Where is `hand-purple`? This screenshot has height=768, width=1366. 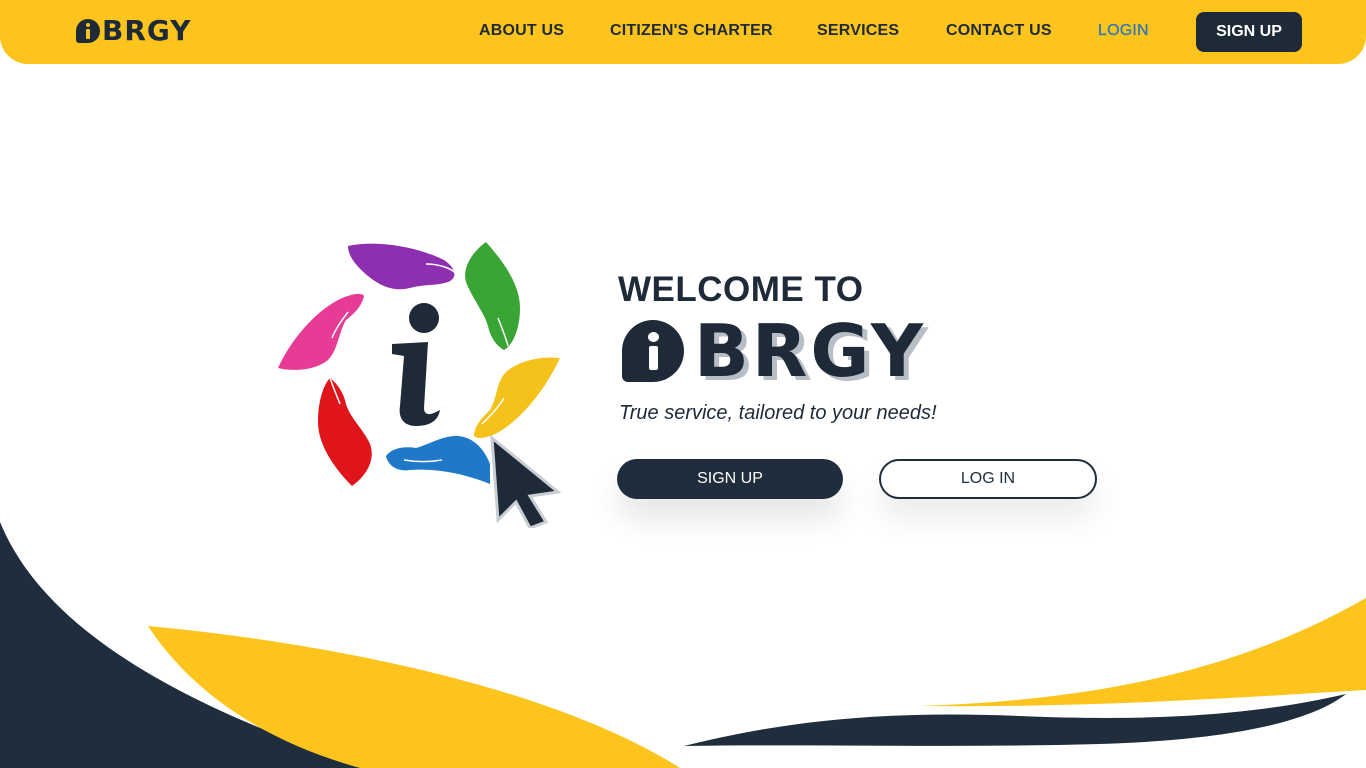
hand-purple is located at coordinates (402, 266).